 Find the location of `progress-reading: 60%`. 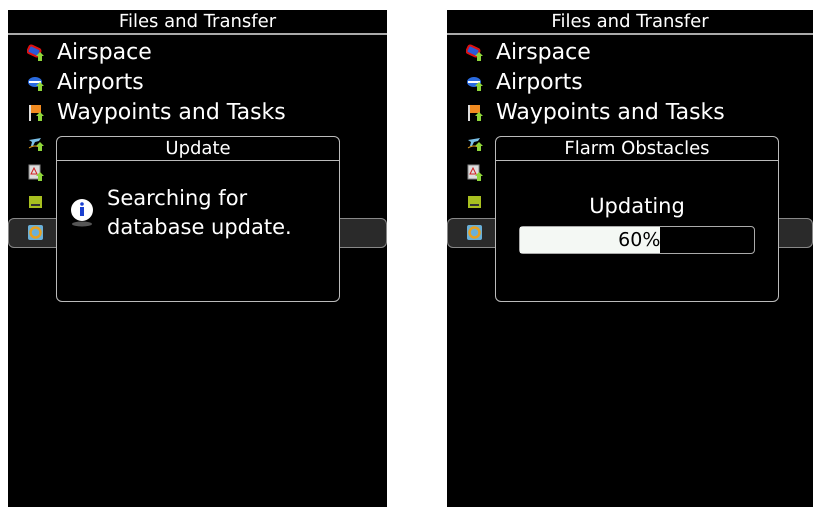

progress-reading: 60% is located at coordinates (639, 240).